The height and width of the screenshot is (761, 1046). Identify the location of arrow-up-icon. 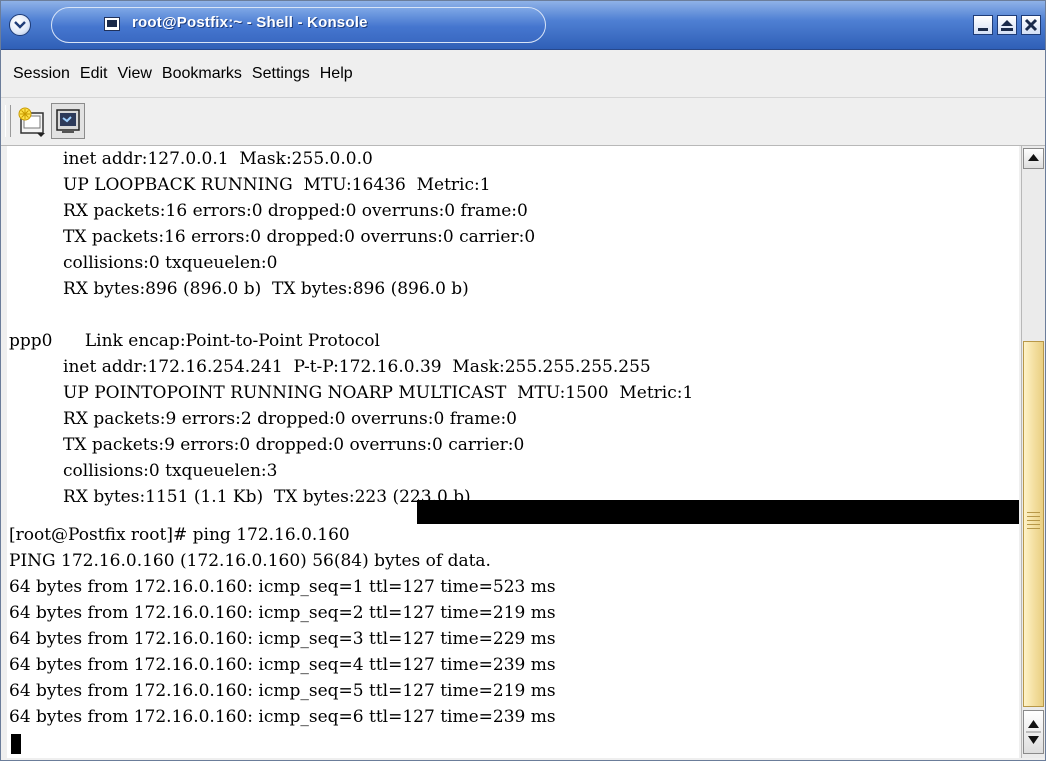
(1033, 157).